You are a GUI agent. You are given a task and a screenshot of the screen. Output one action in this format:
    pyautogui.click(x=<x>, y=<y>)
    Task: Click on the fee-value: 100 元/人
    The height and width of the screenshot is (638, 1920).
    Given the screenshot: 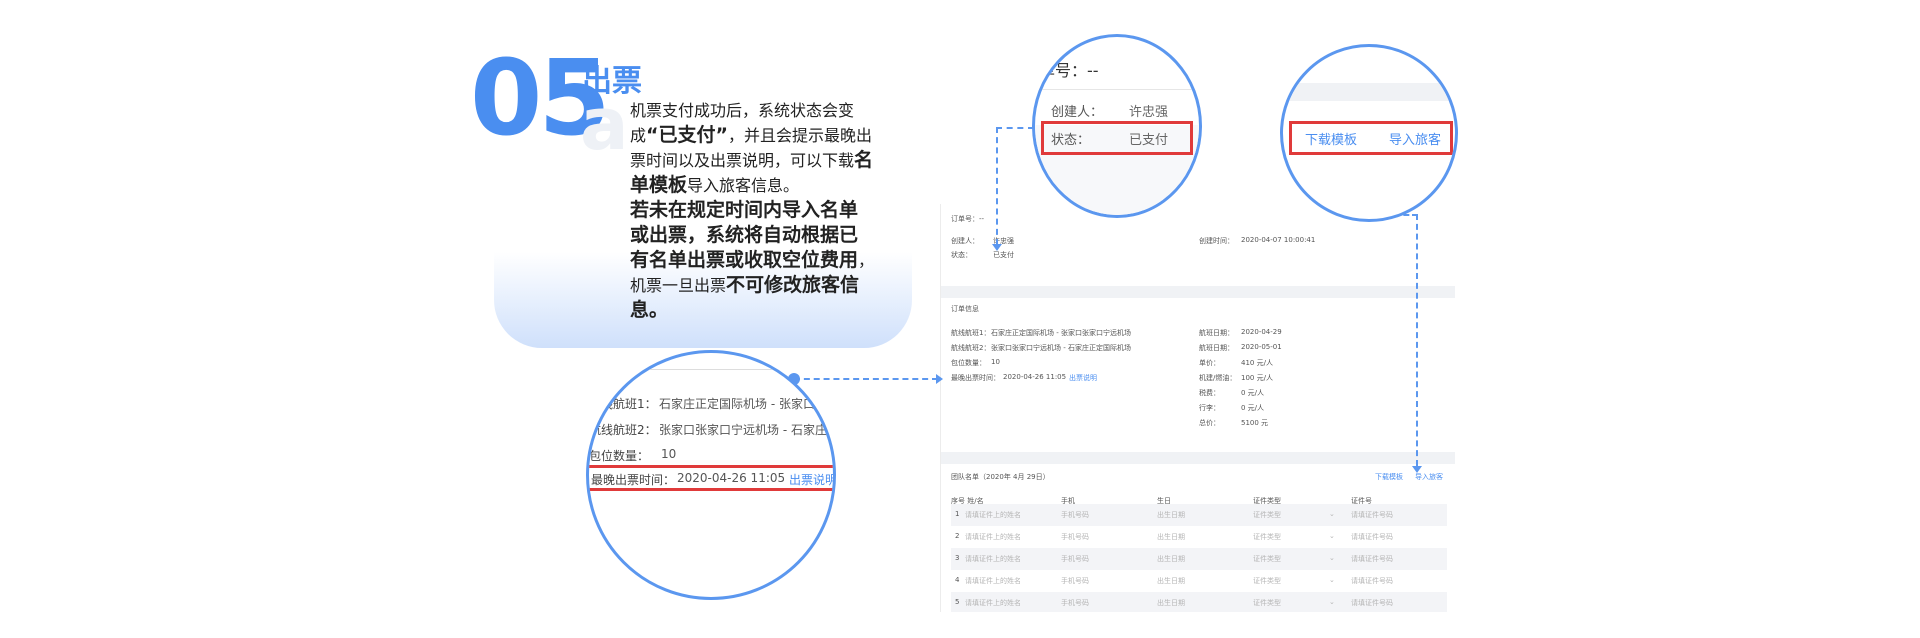 What is the action you would take?
    pyautogui.click(x=1257, y=378)
    